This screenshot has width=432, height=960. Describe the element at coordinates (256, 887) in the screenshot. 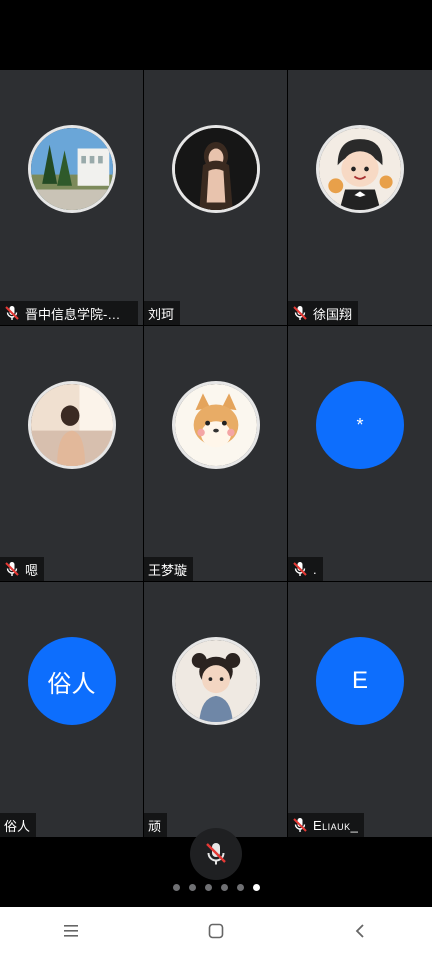

I see `page-dot-active` at that location.